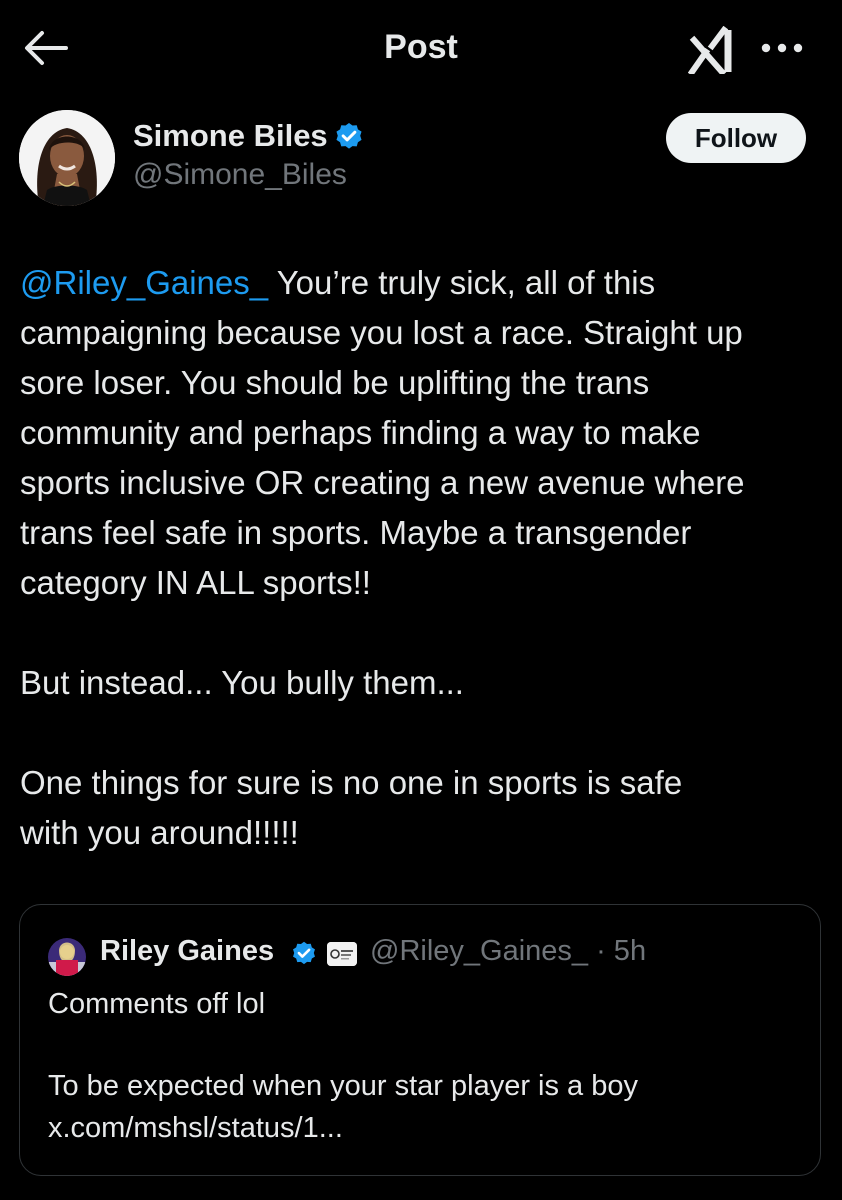  Describe the element at coordinates (240, 175) in the screenshot. I see `author-handle: @Simone_Biles` at that location.